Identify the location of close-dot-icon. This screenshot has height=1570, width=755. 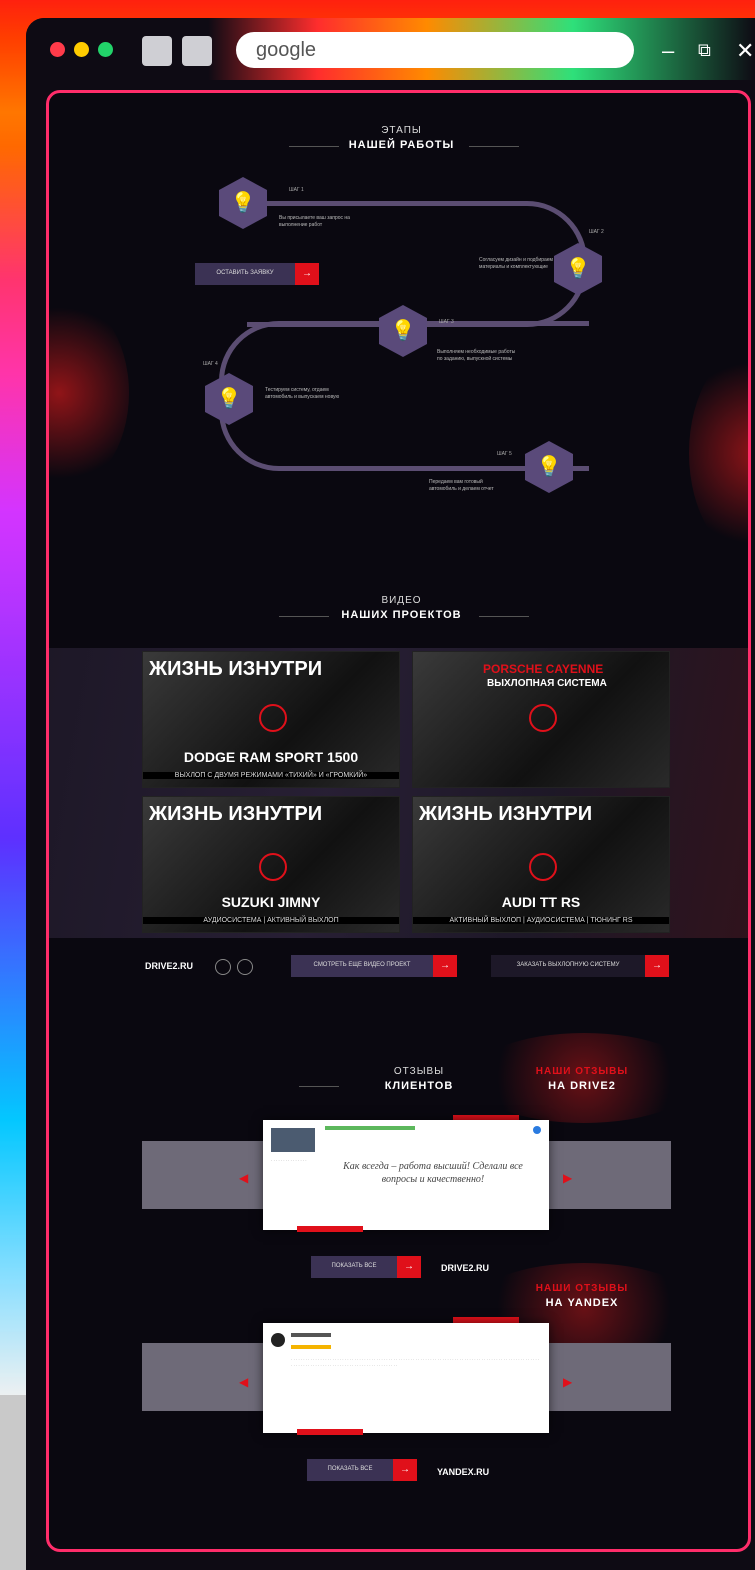
(57, 49).